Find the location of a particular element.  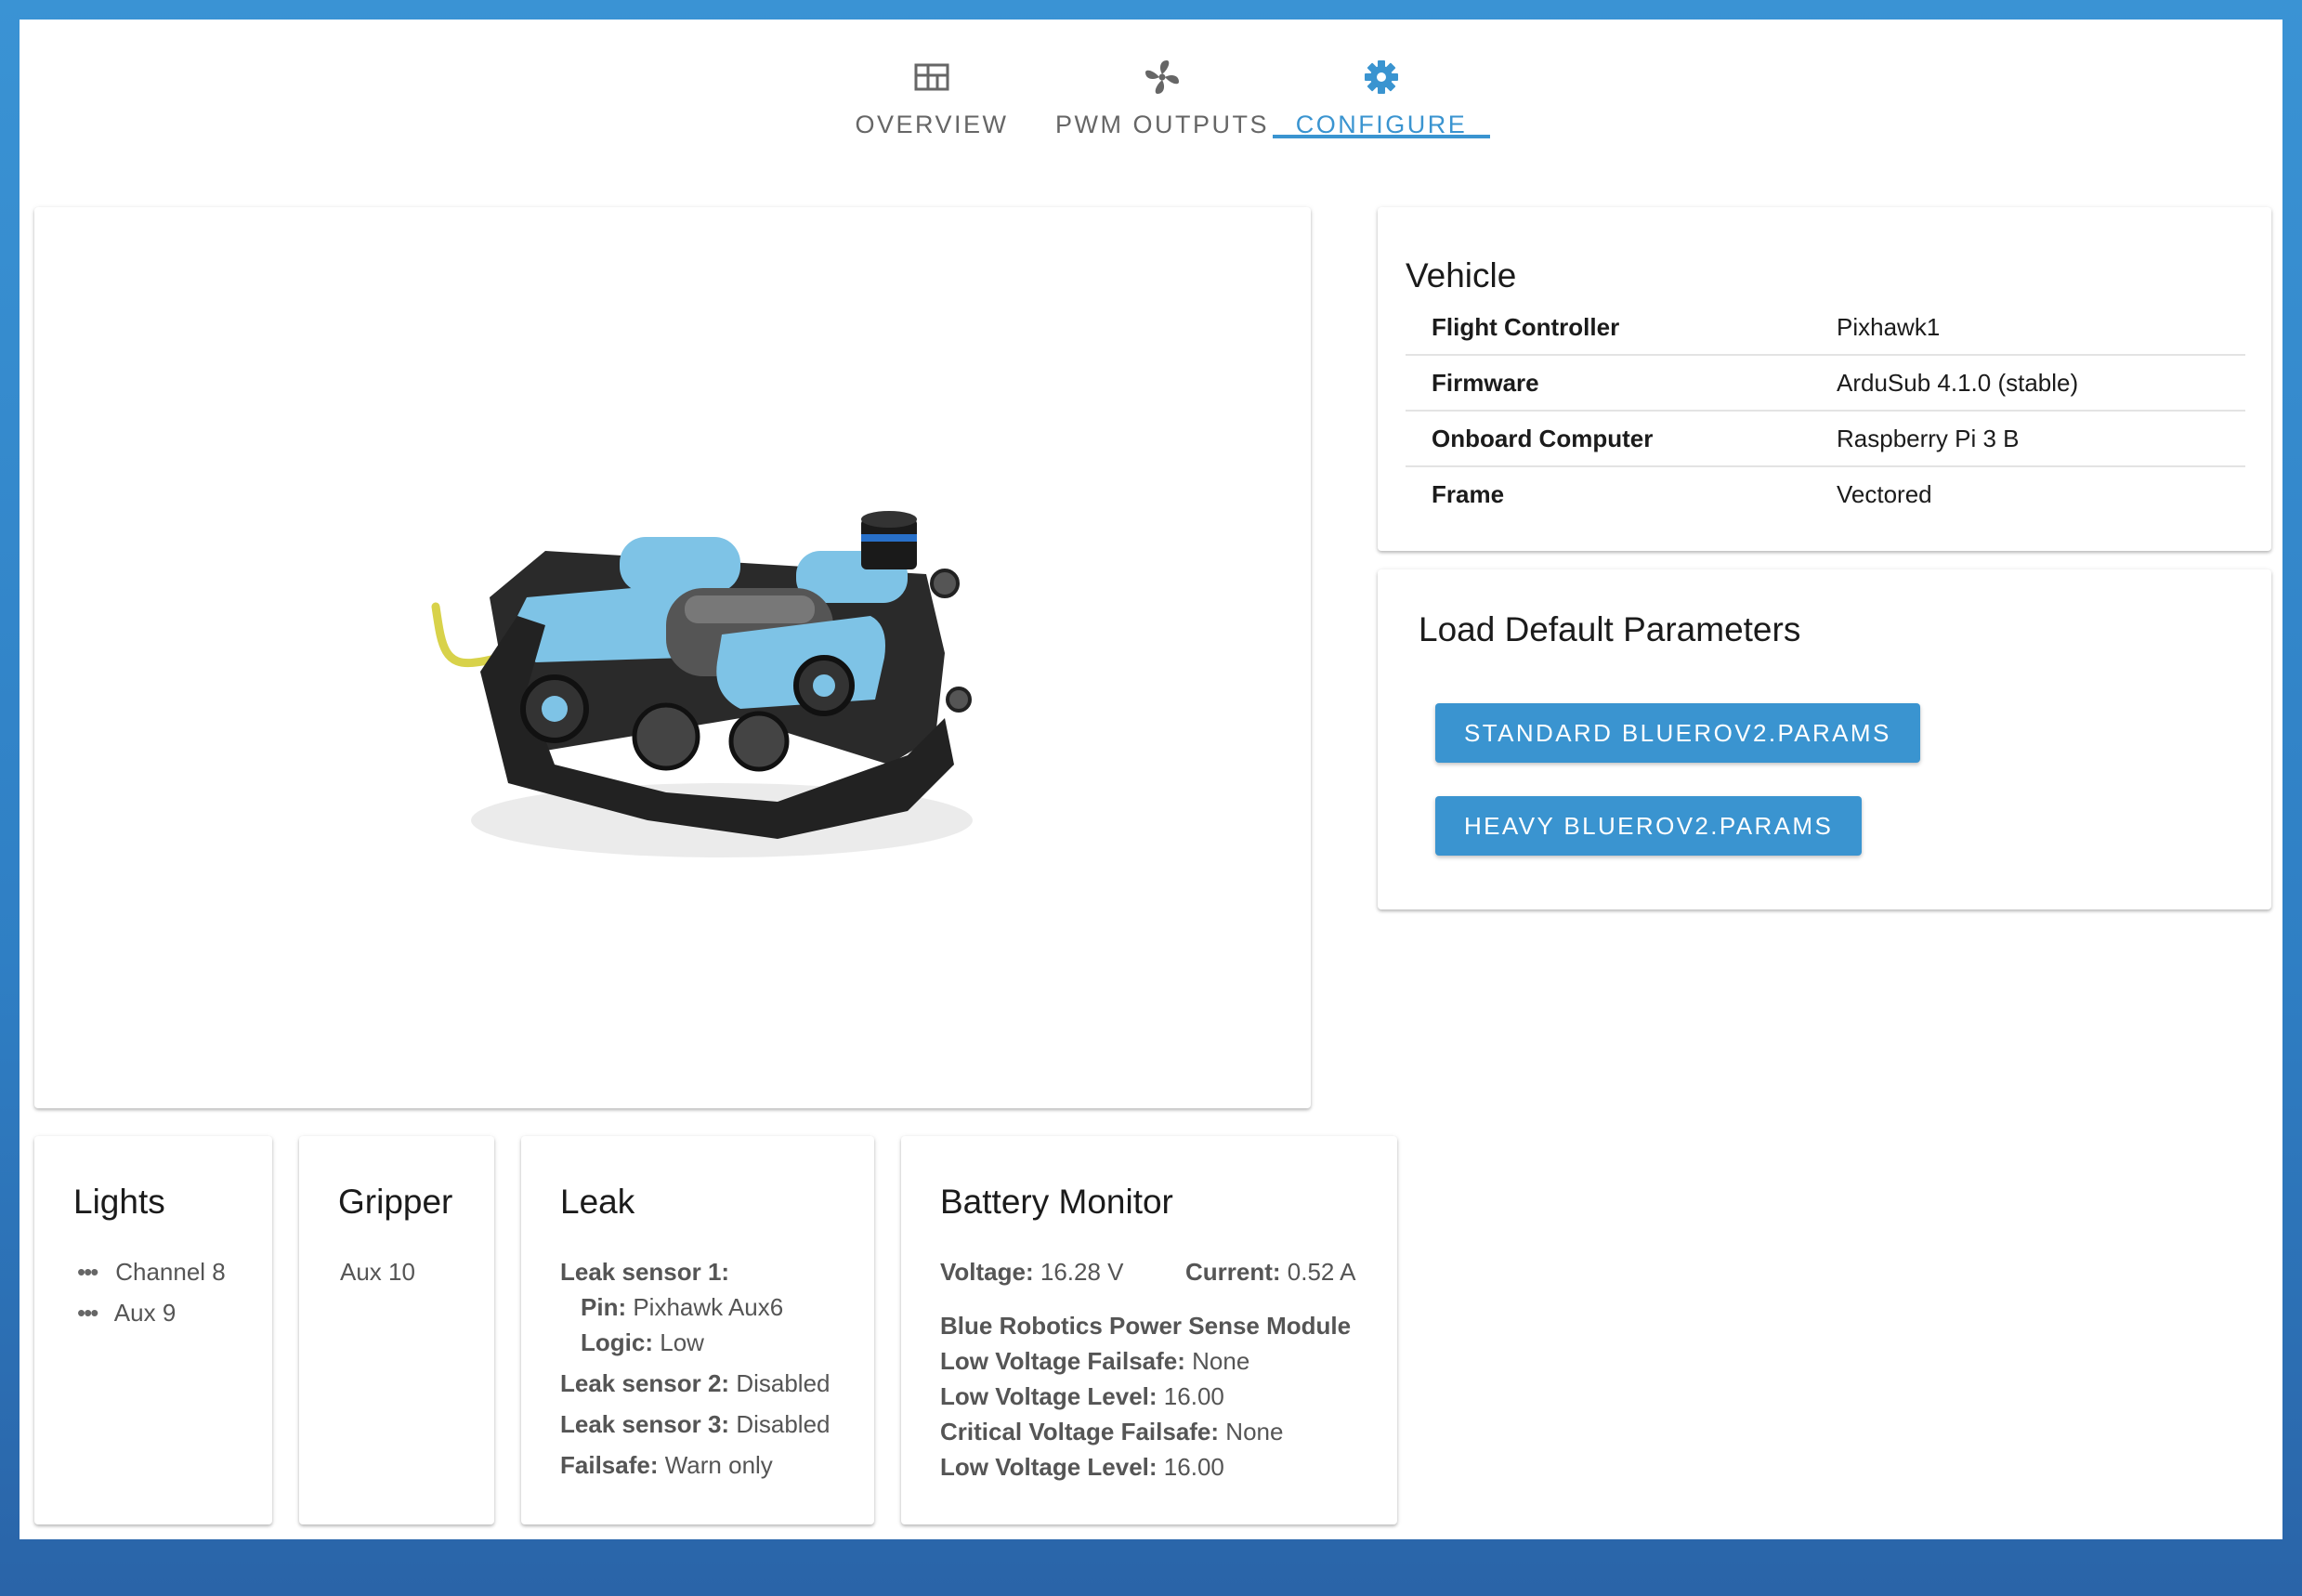

row-value: Vectored is located at coordinates (1884, 494).